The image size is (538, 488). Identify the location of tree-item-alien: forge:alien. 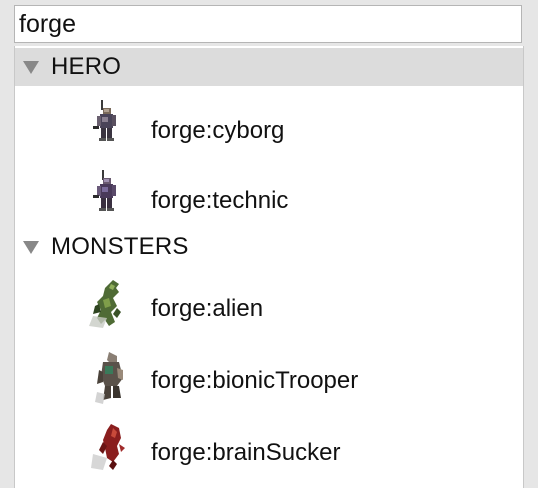
(269, 309).